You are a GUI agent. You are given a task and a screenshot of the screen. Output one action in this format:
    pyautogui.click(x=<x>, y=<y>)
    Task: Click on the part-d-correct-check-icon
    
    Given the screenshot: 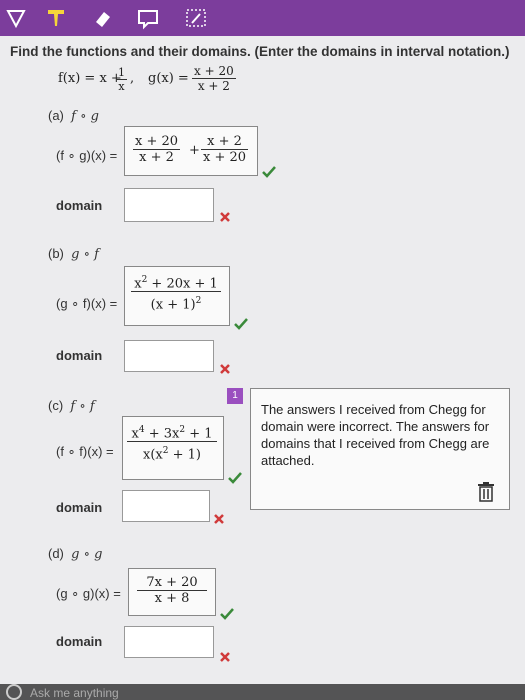 What is the action you would take?
    pyautogui.click(x=227, y=614)
    